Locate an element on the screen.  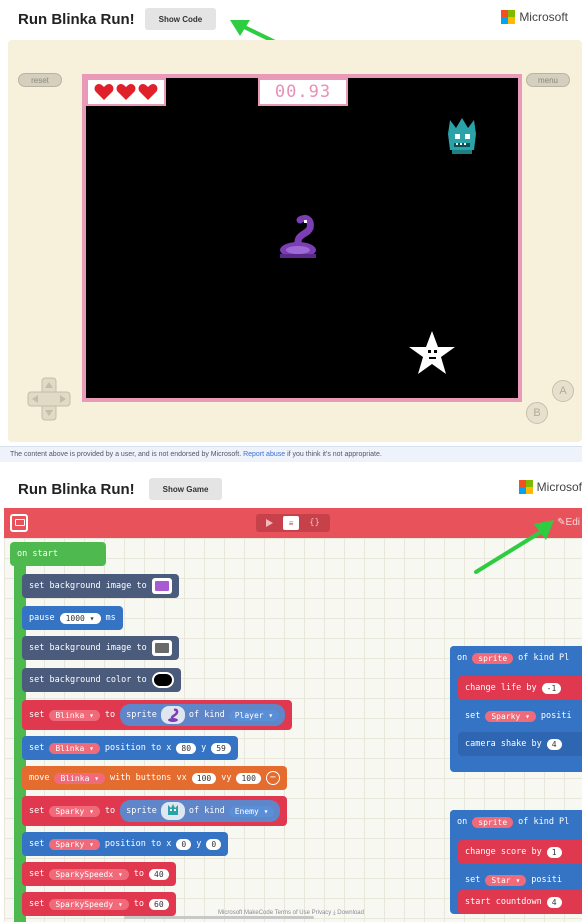
lives-display is located at coordinates (126, 92).